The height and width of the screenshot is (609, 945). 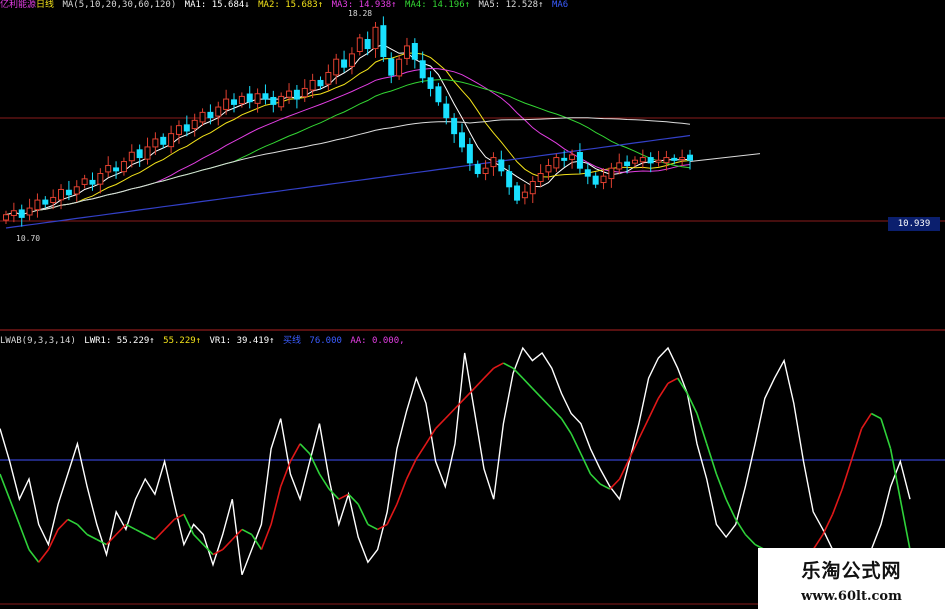 What do you see at coordinates (182, 341) in the screenshot?
I see `lwr2-value: 55.229↑` at bounding box center [182, 341].